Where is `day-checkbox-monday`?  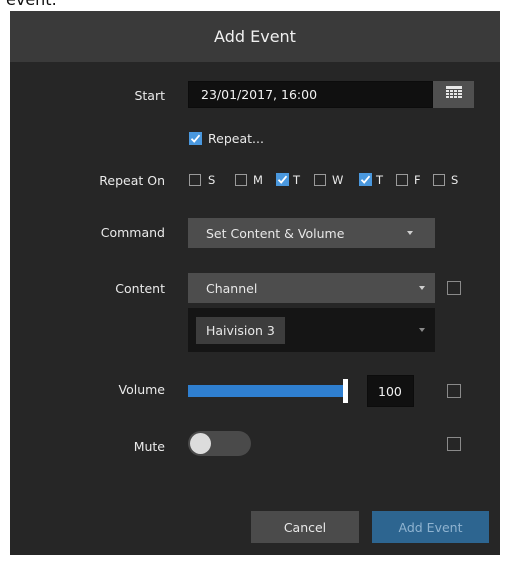
day-checkbox-monday is located at coordinates (241, 180).